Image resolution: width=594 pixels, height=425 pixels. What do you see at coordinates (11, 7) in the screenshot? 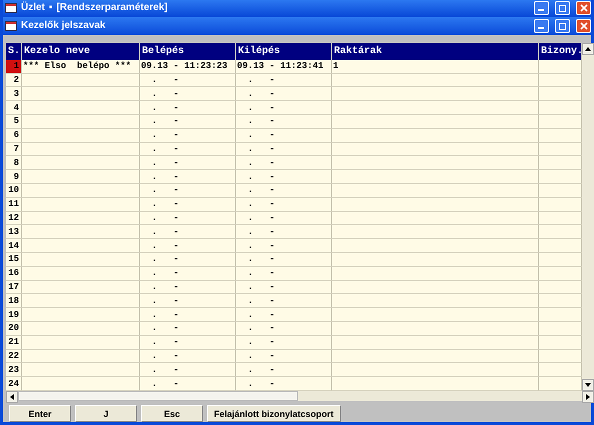
I see `app-icon` at bounding box center [11, 7].